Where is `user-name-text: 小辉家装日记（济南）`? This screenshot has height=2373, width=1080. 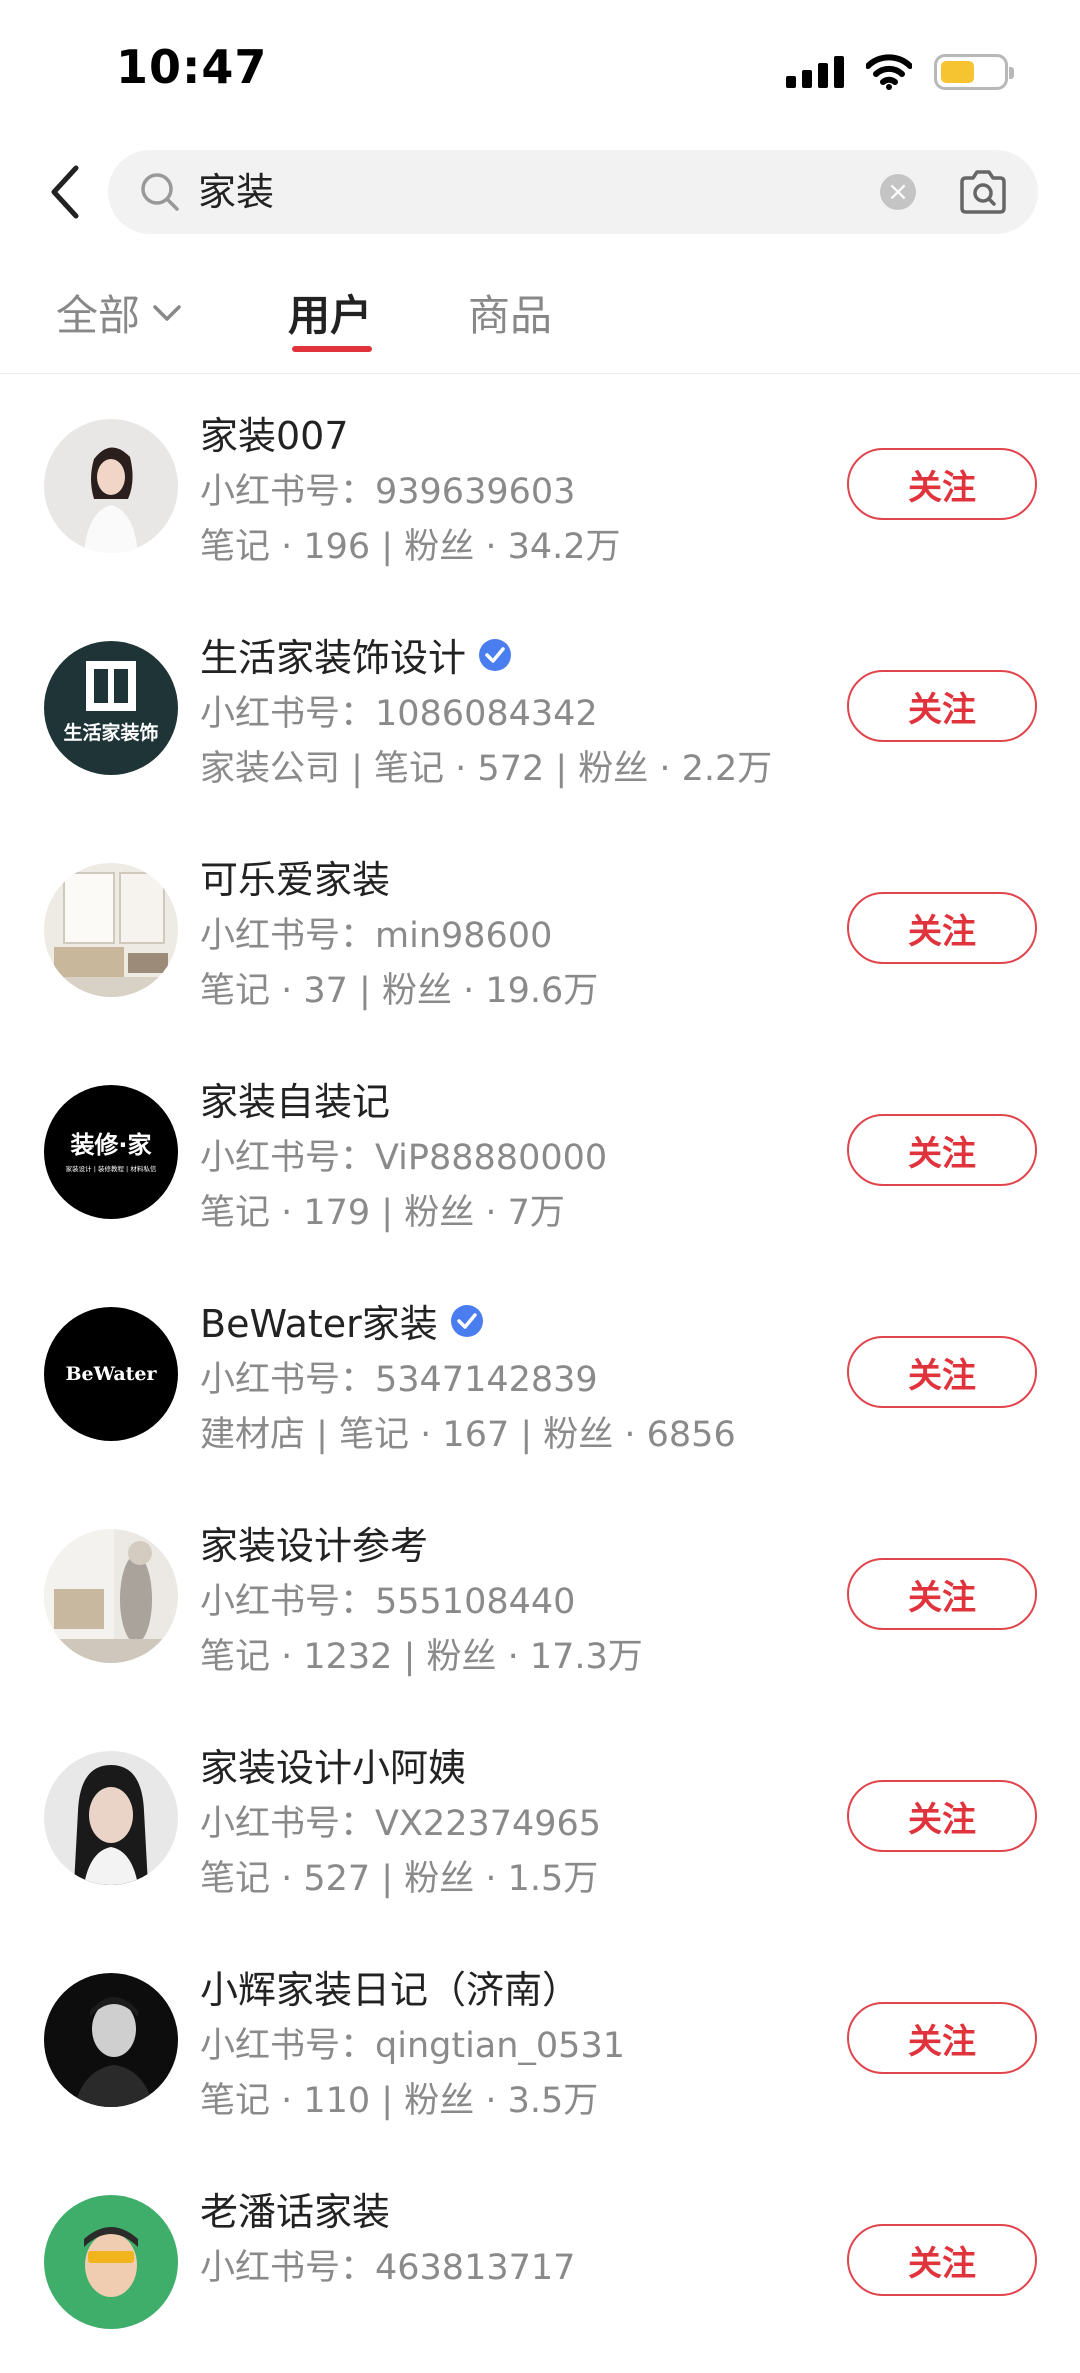
user-name-text: 小辉家装日记（济南） is located at coordinates (390, 1990).